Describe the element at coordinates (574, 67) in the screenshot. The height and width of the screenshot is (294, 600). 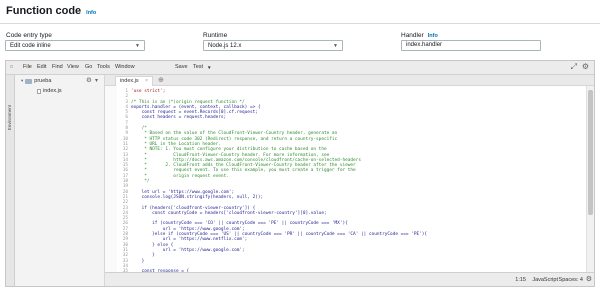
I see `fullscreen-icon: ⤢` at that location.